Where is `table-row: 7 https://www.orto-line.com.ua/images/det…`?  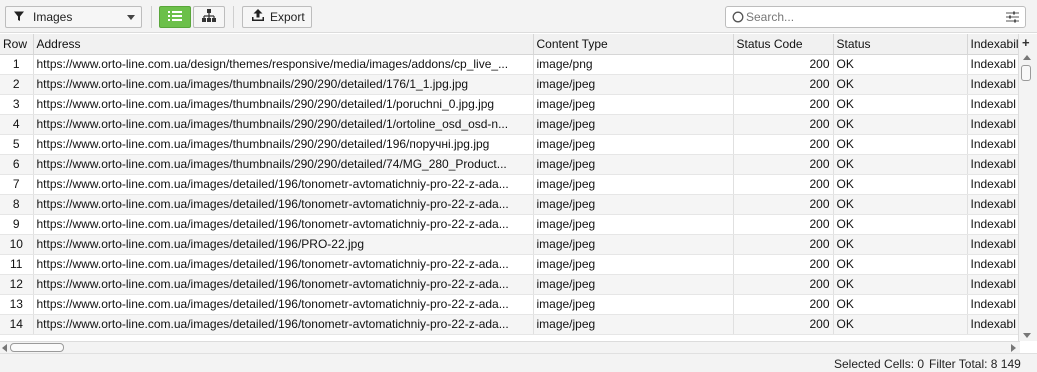 table-row: 7 https://www.orto-line.com.ua/images/det… is located at coordinates (510, 184).